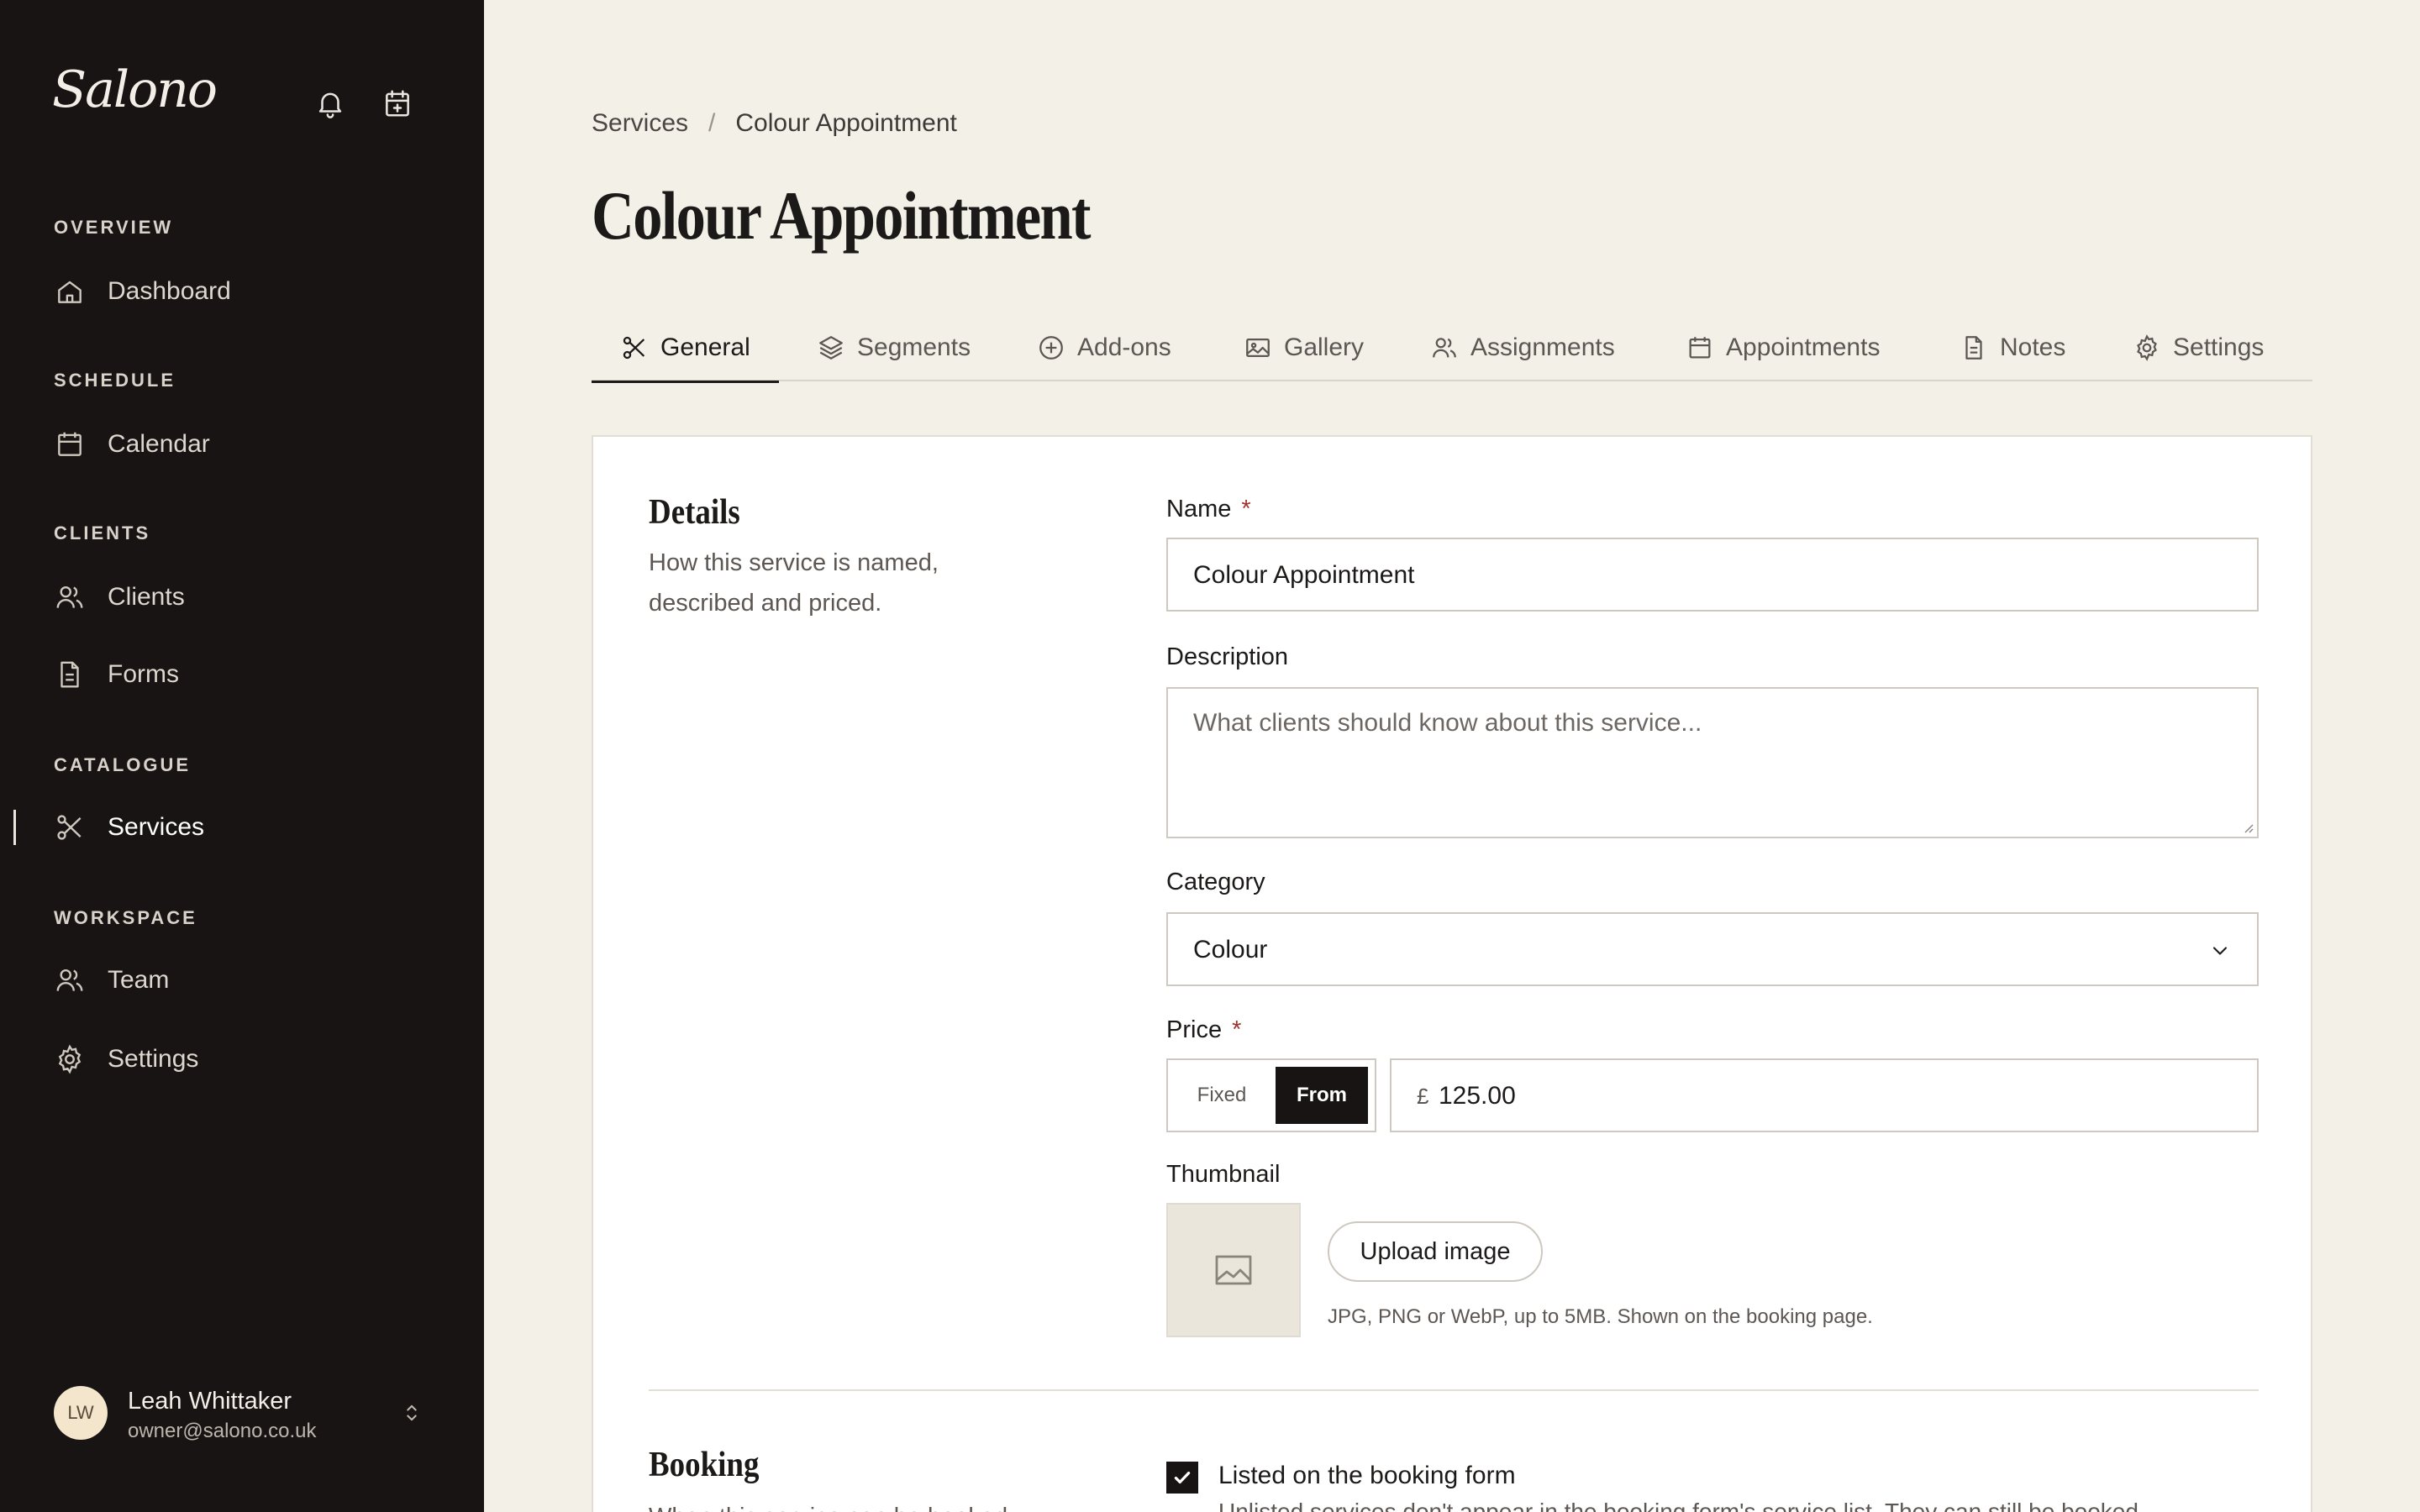  I want to click on image-icon, so click(1258, 348).